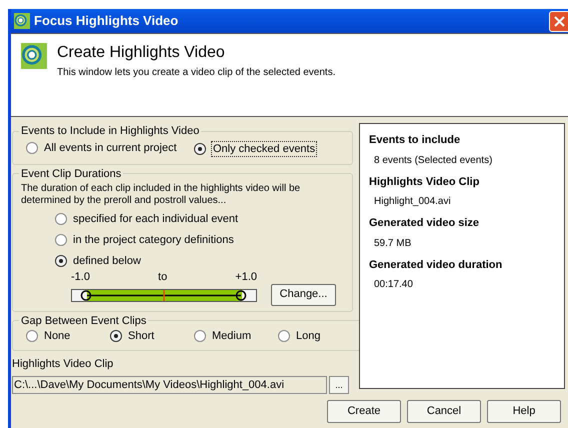 This screenshot has height=428, width=568. Describe the element at coordinates (196, 73) in the screenshot. I see `header-subtitle: This window lets you create a video clip of the selected events.` at that location.